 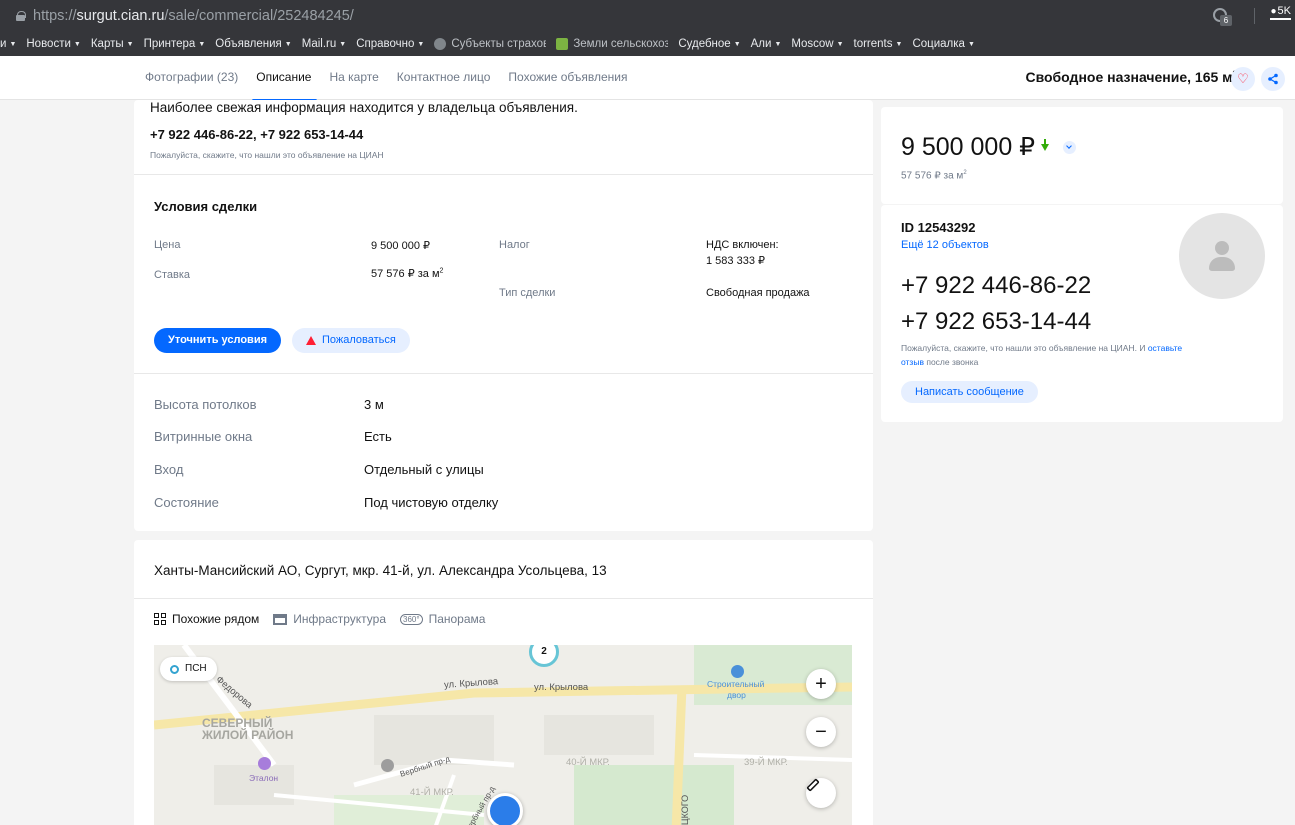 I want to click on bookmark-item: Али ▼, so click(x=766, y=44).